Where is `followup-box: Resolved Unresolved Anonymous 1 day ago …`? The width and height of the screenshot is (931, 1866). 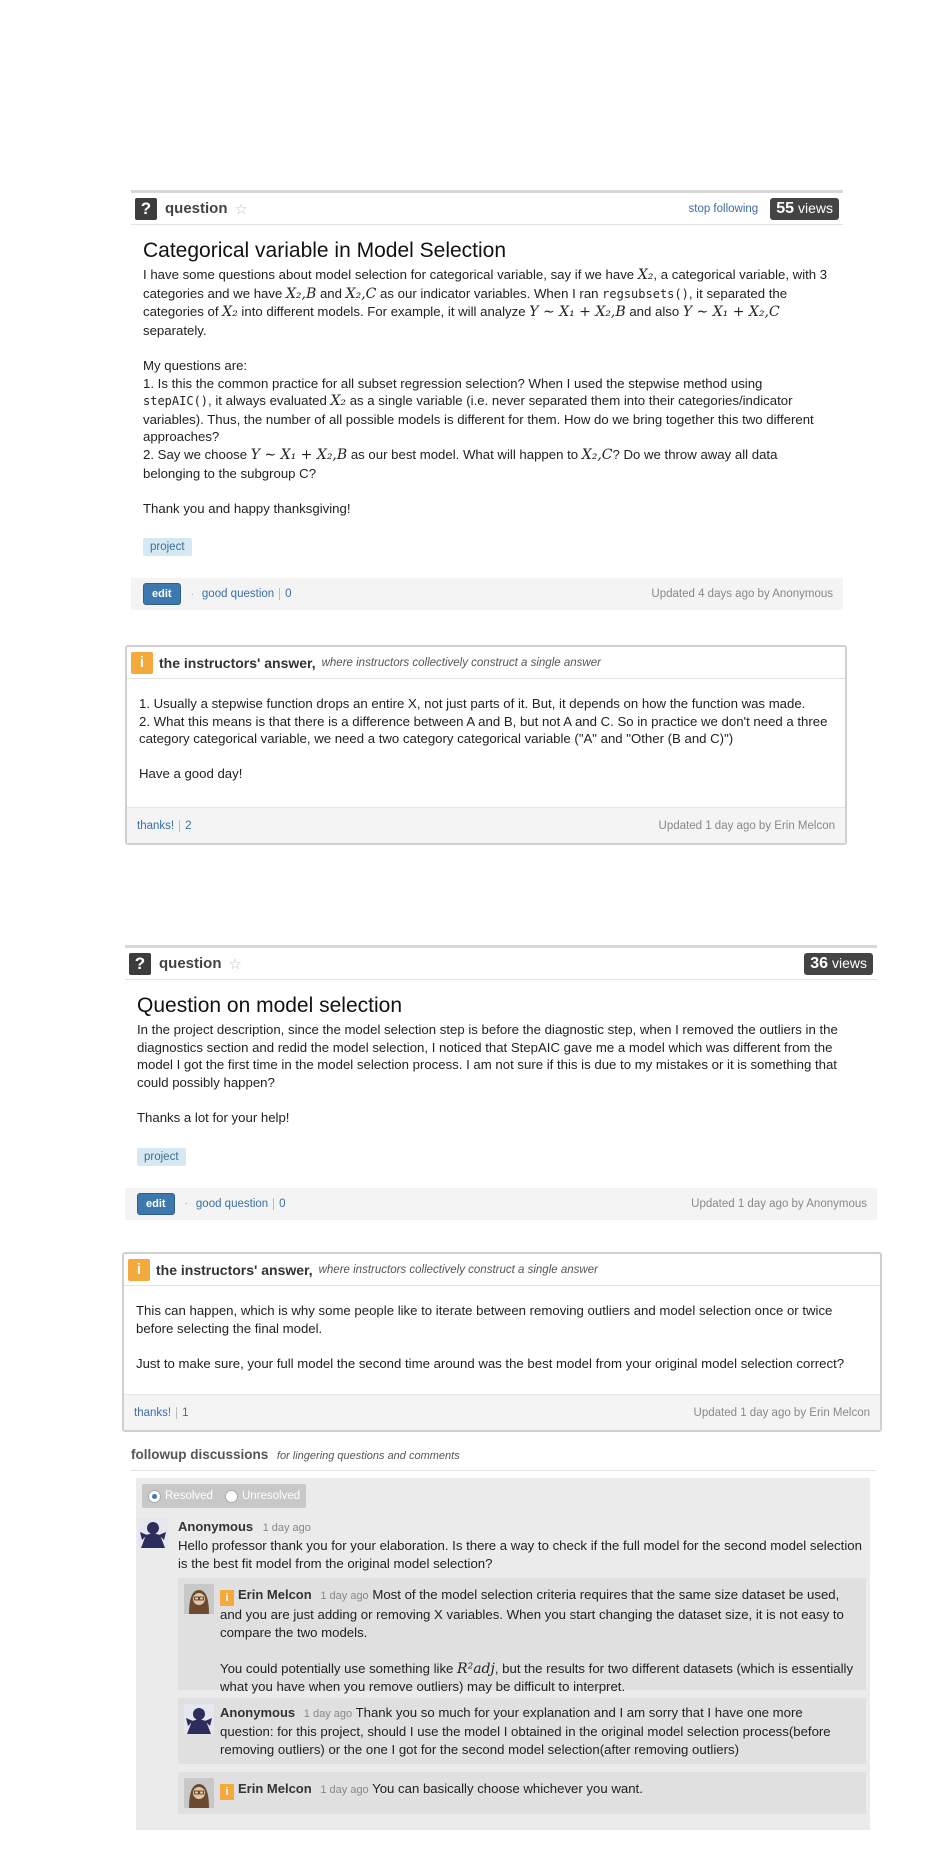 followup-box: Resolved Unresolved Anonymous 1 day ago … is located at coordinates (503, 1654).